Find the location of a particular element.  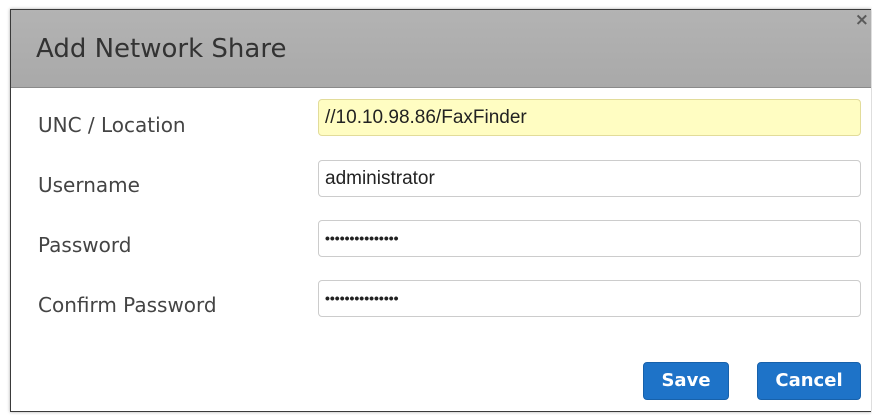

username-input: administrator is located at coordinates (589, 178).